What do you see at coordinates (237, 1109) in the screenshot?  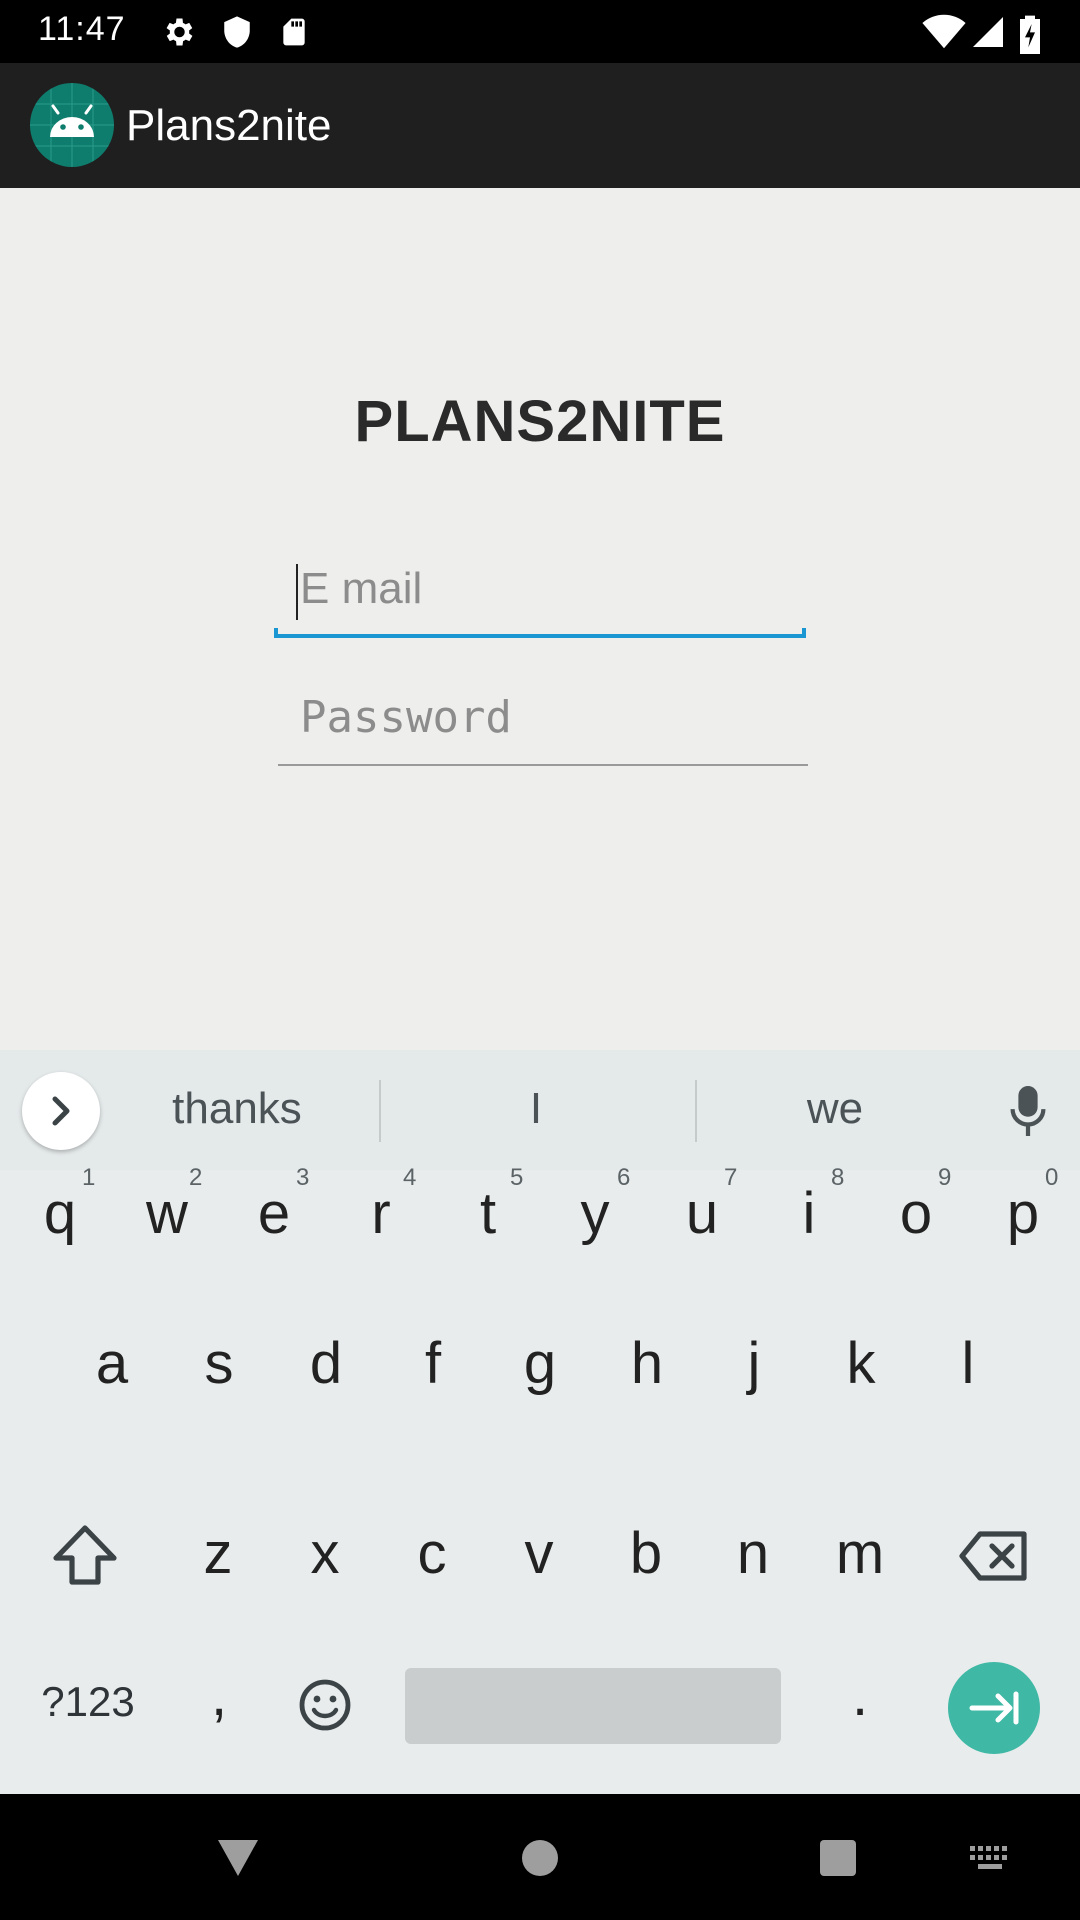 I see `suggestion-1: thanks` at bounding box center [237, 1109].